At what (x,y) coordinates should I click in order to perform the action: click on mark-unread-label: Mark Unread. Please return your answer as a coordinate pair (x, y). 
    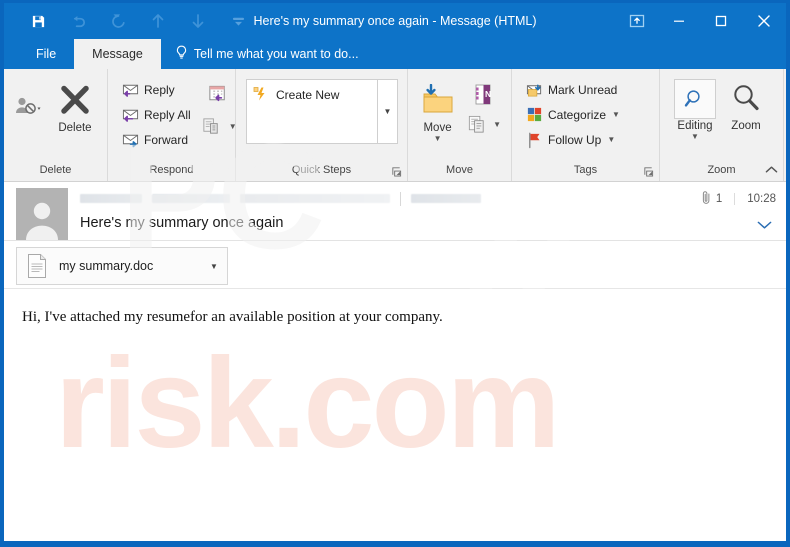
    Looking at the image, I should click on (583, 89).